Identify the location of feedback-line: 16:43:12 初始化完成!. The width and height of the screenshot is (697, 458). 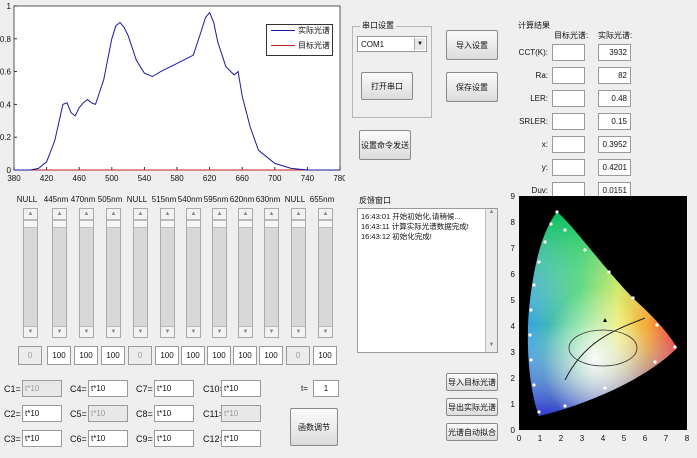
(396, 236).